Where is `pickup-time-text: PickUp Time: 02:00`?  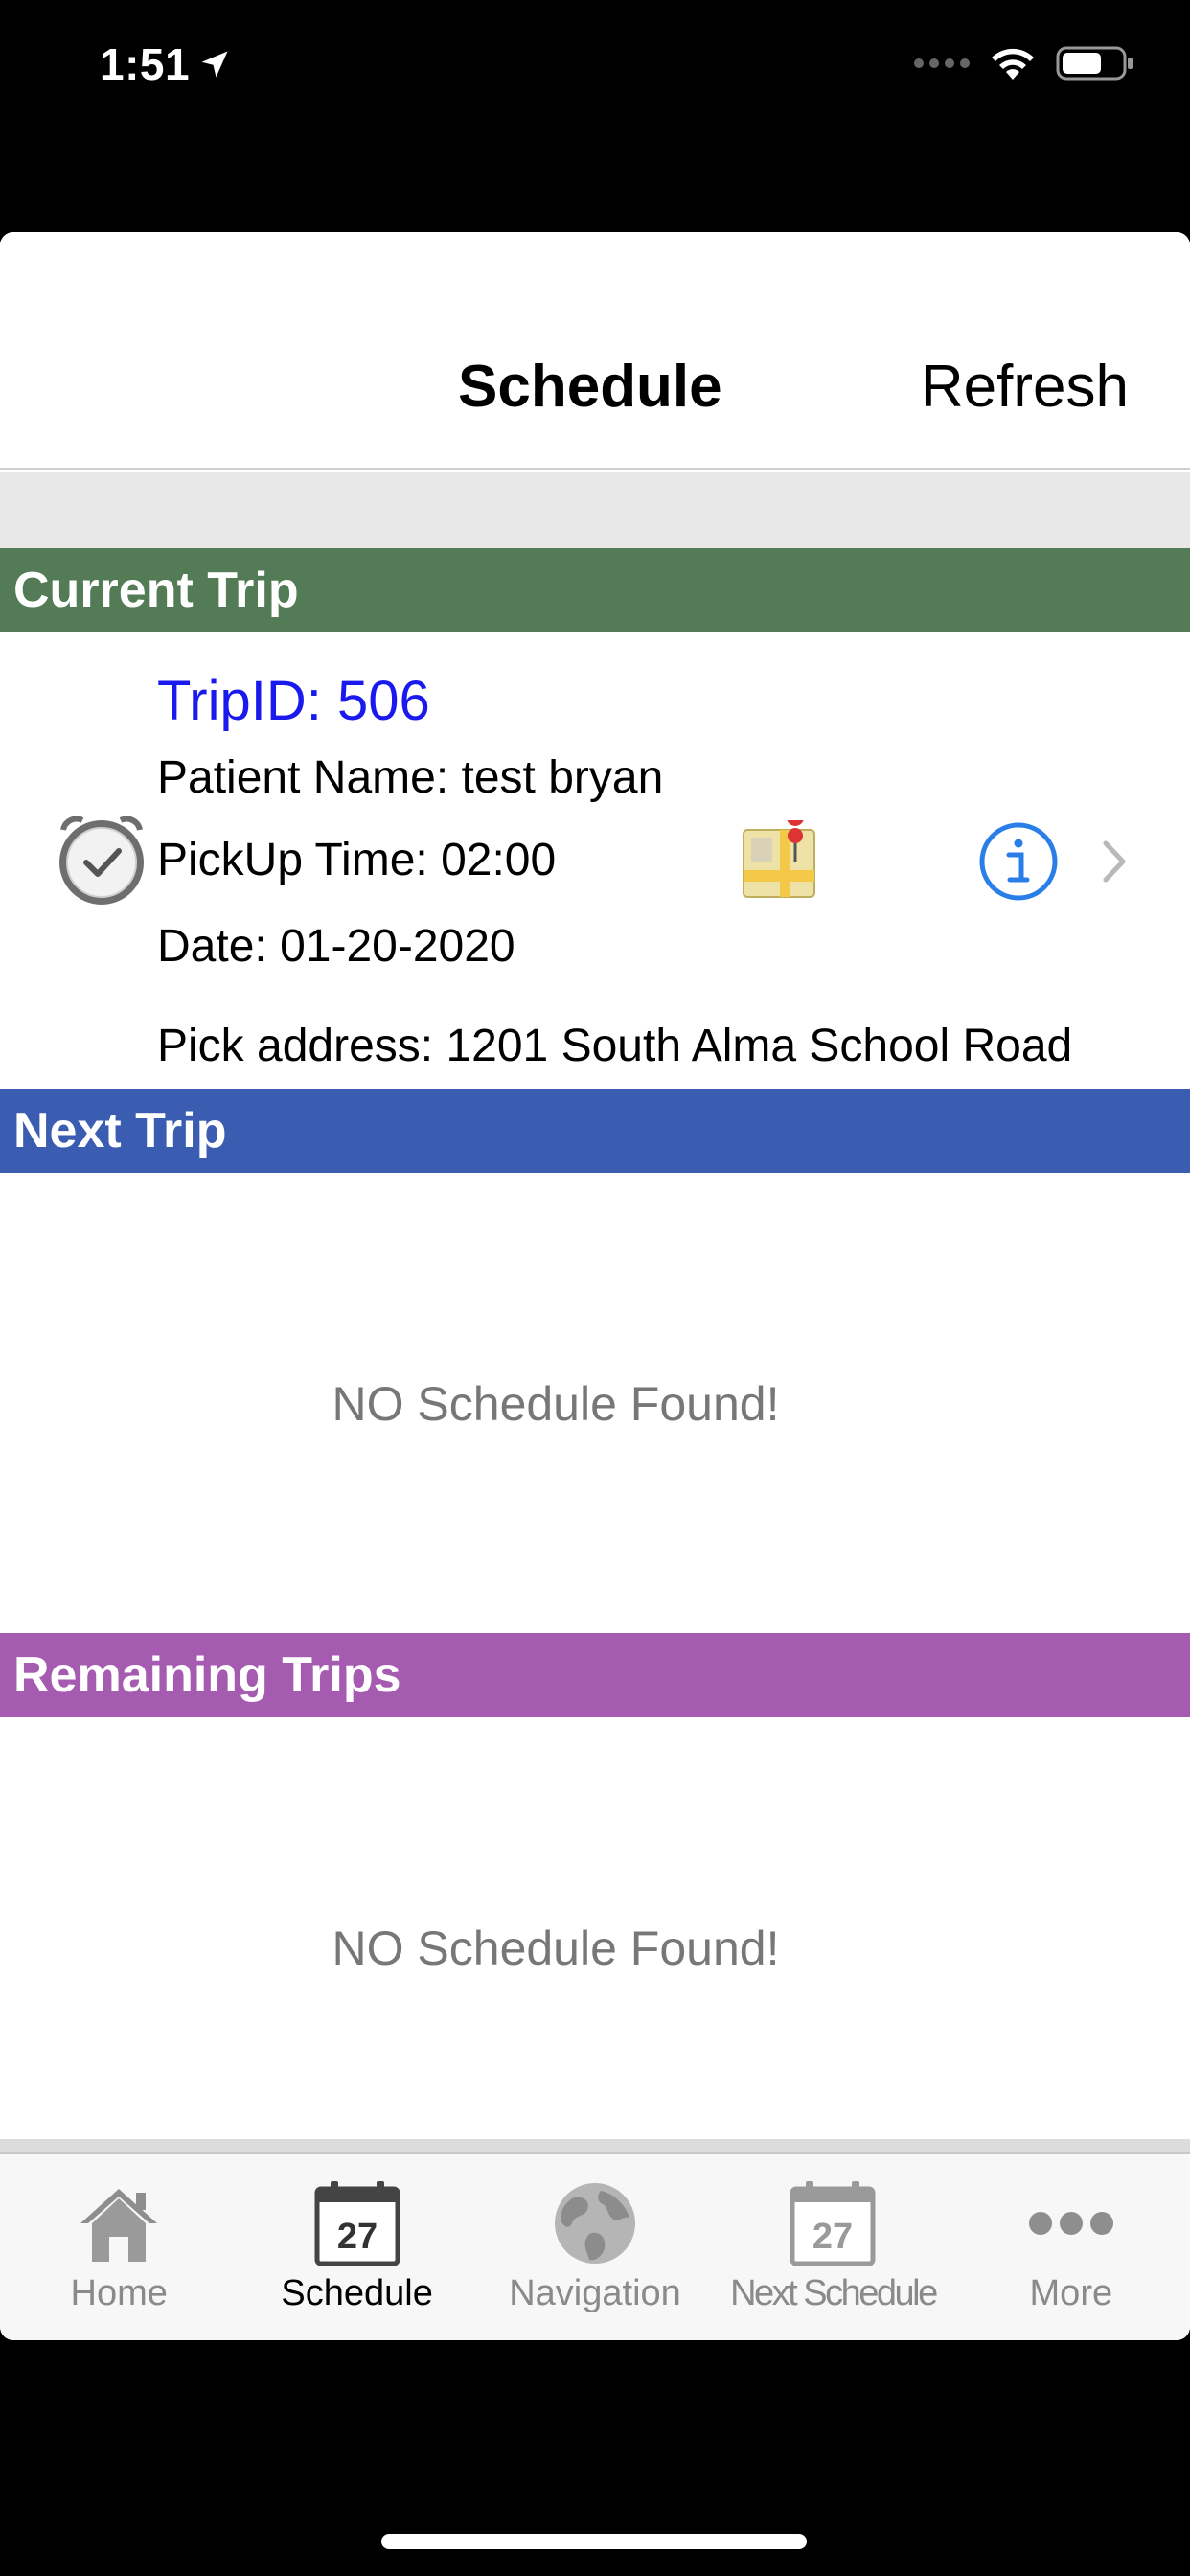 pickup-time-text: PickUp Time: 02:00 is located at coordinates (357, 860).